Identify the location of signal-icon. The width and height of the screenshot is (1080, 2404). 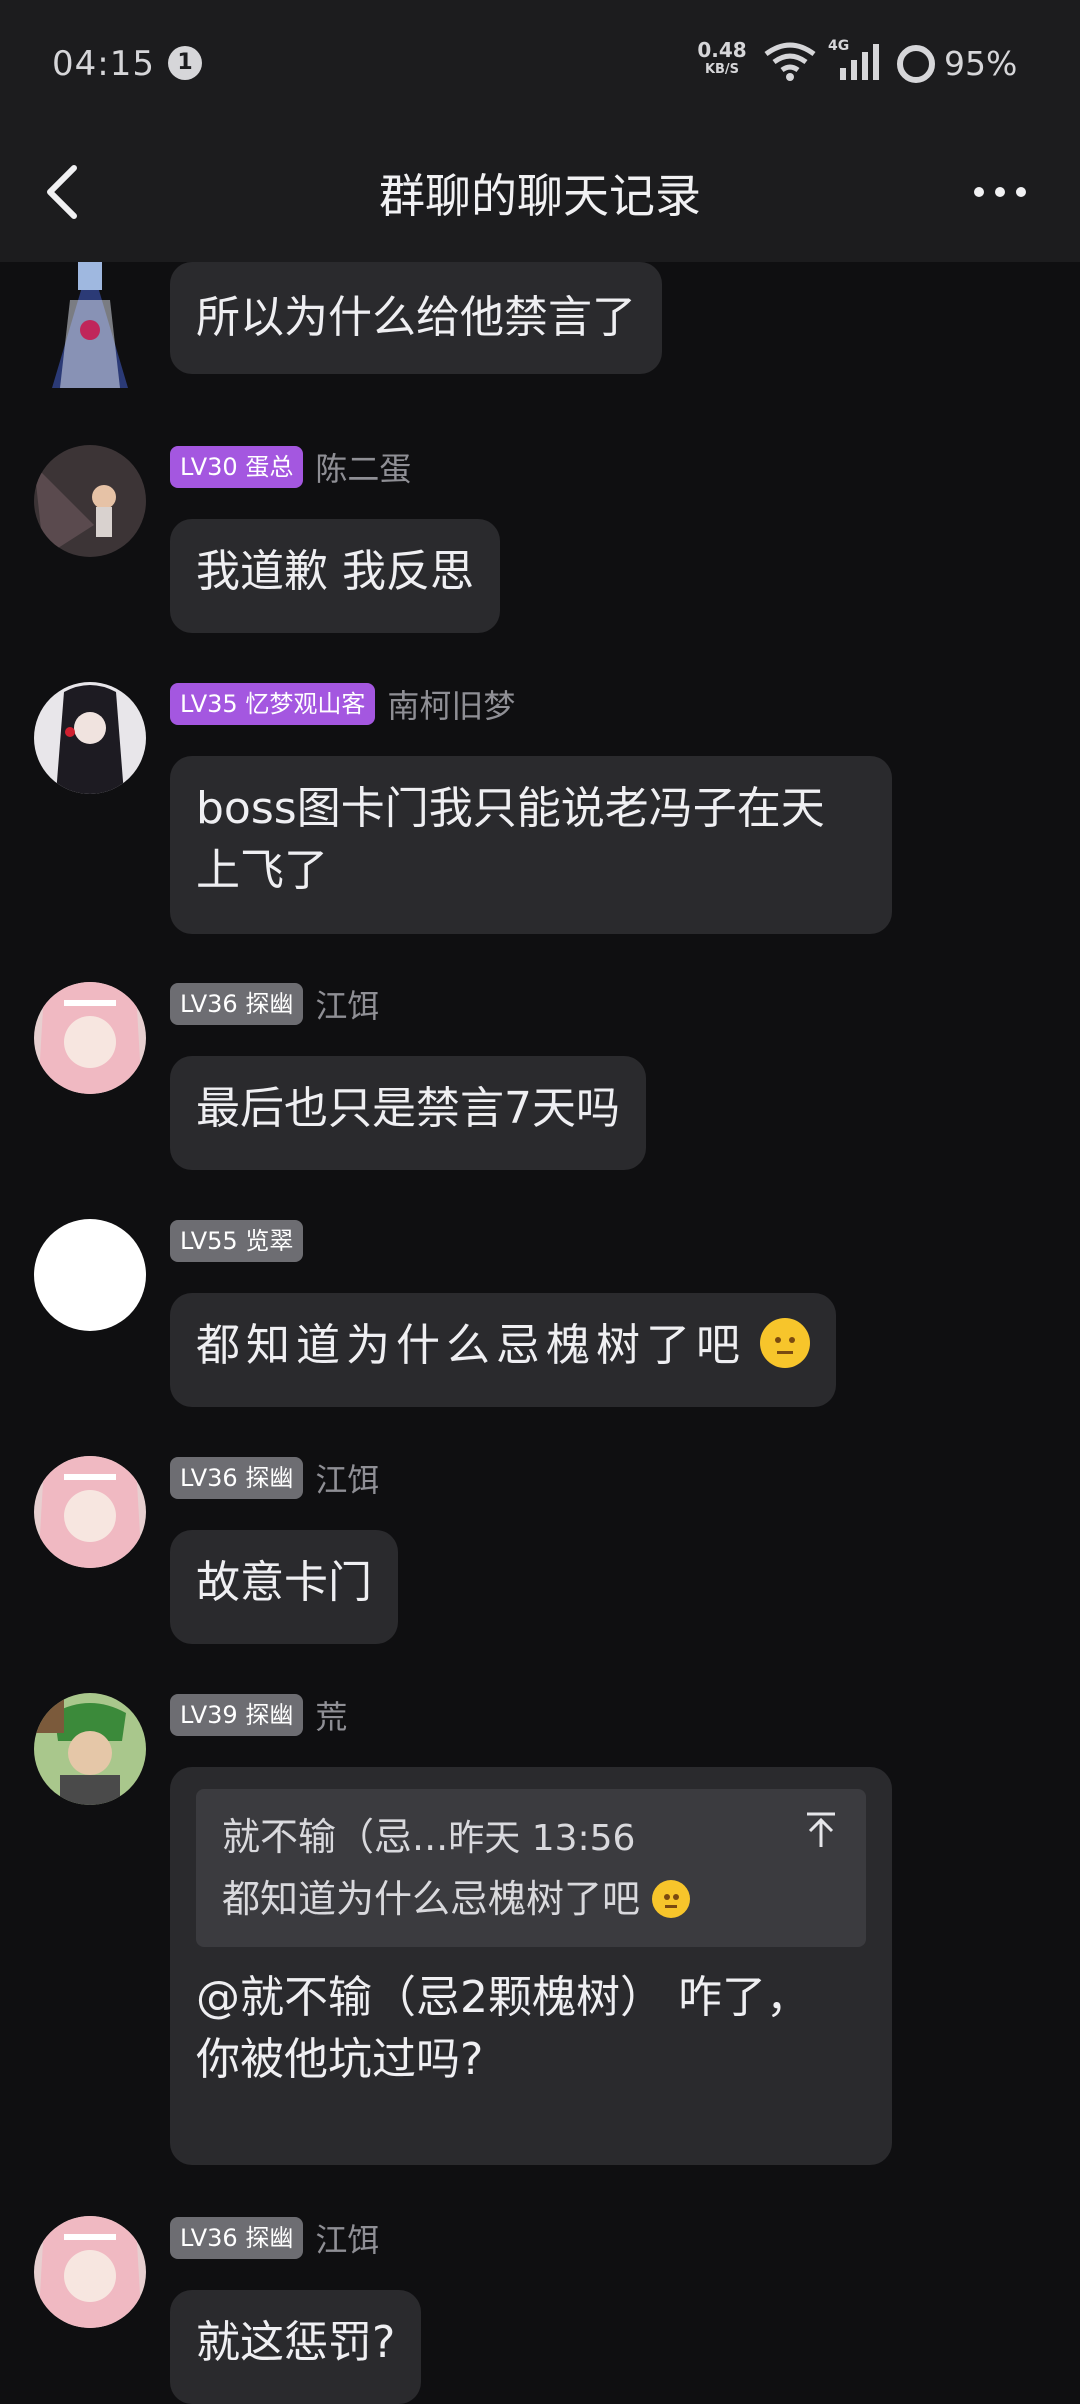
(859, 62).